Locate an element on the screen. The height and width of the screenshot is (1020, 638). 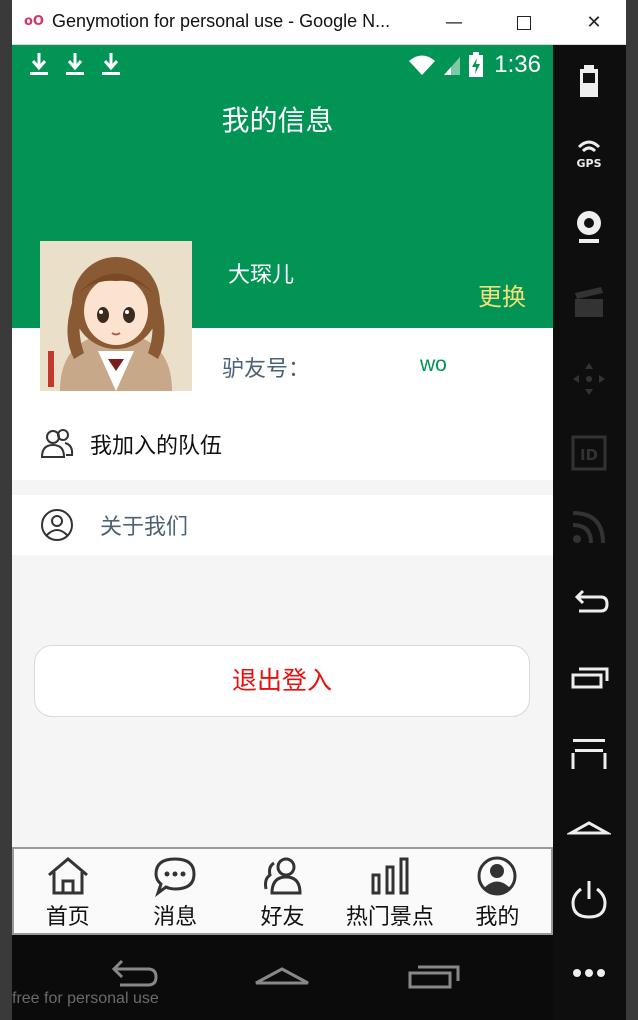
rss-icon is located at coordinates (589, 527).